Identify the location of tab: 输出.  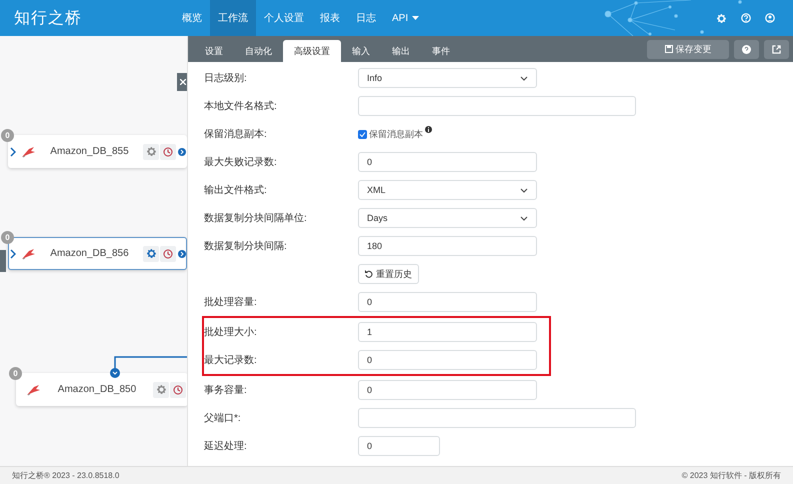
(401, 51).